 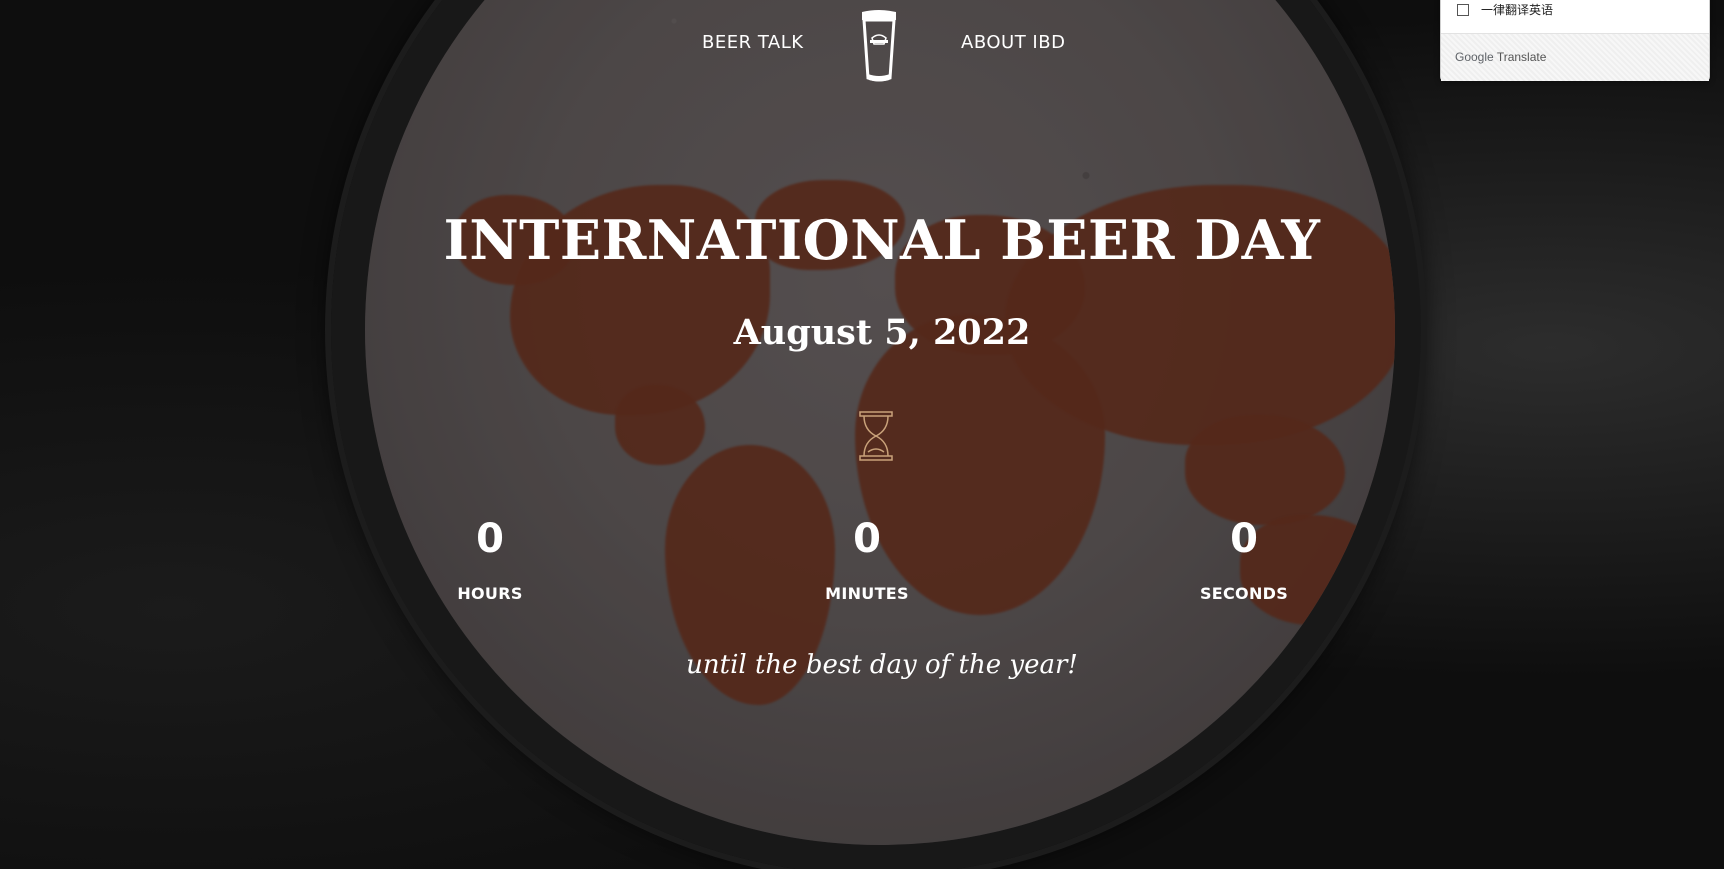 I want to click on nav-beer-talk-link: BEER TALK, so click(x=753, y=42).